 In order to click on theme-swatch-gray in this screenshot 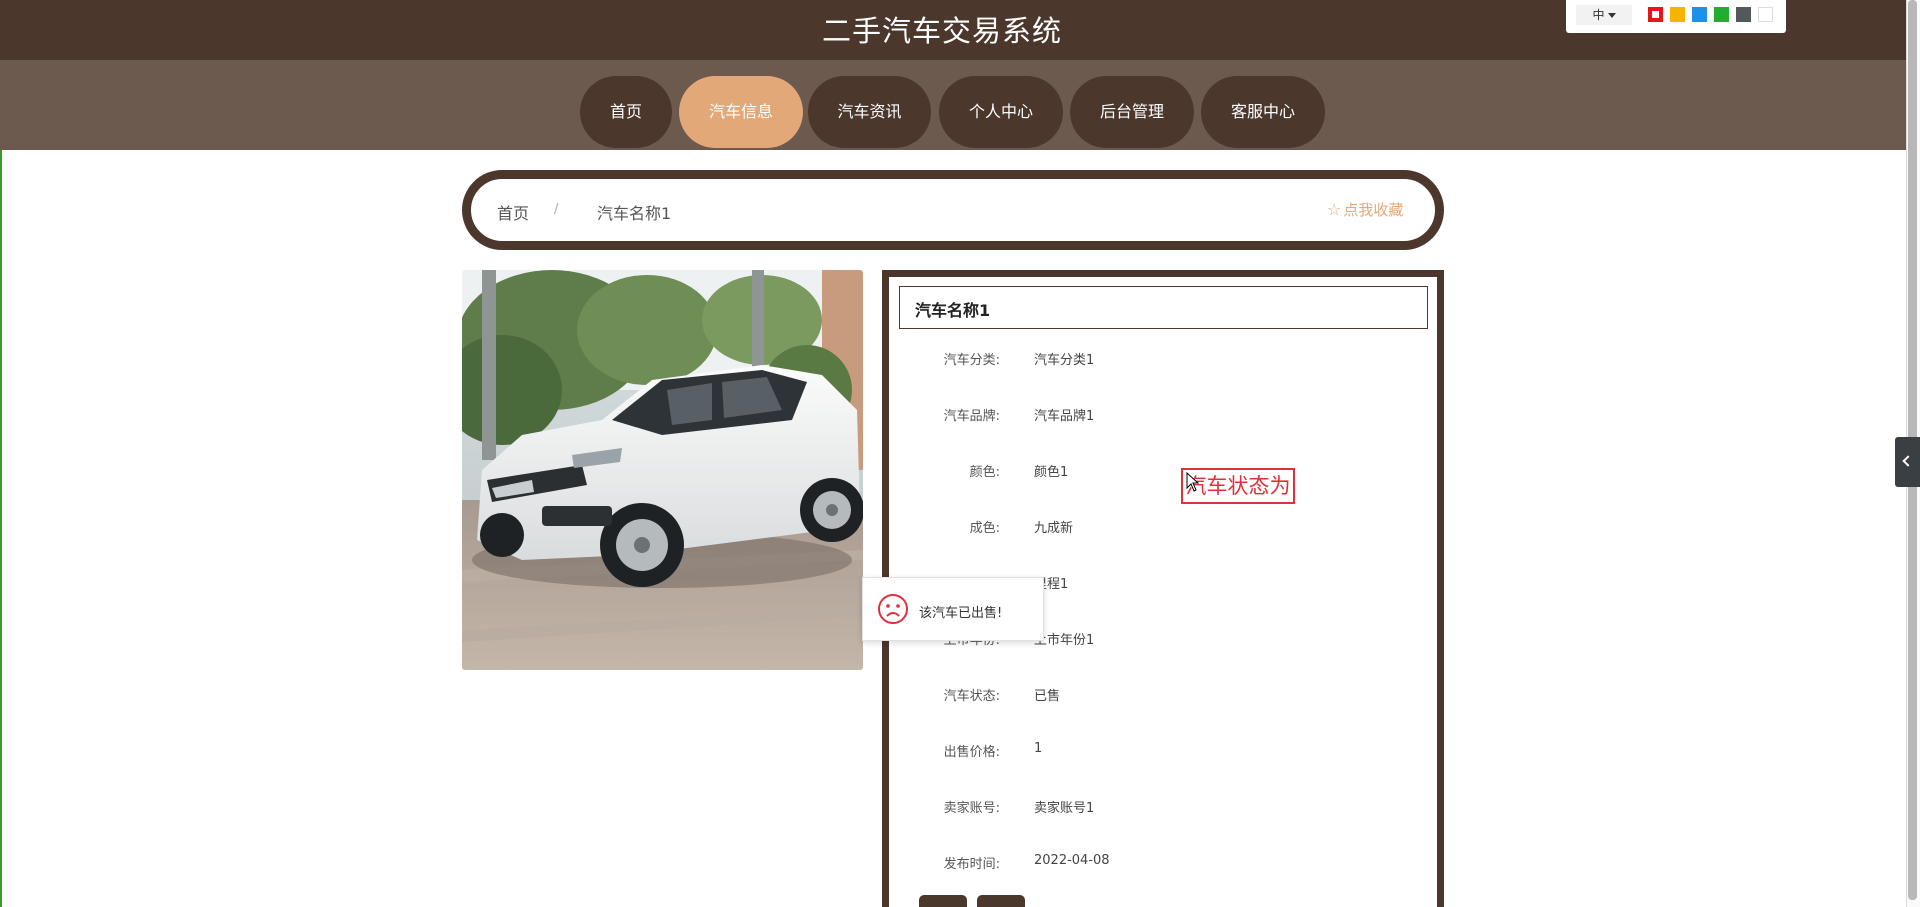, I will do `click(1743, 14)`.